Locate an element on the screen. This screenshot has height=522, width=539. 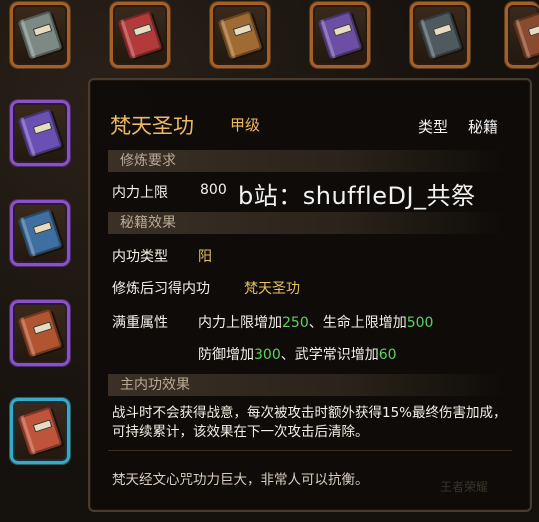
max-label: 满重属性 is located at coordinates (140, 323).